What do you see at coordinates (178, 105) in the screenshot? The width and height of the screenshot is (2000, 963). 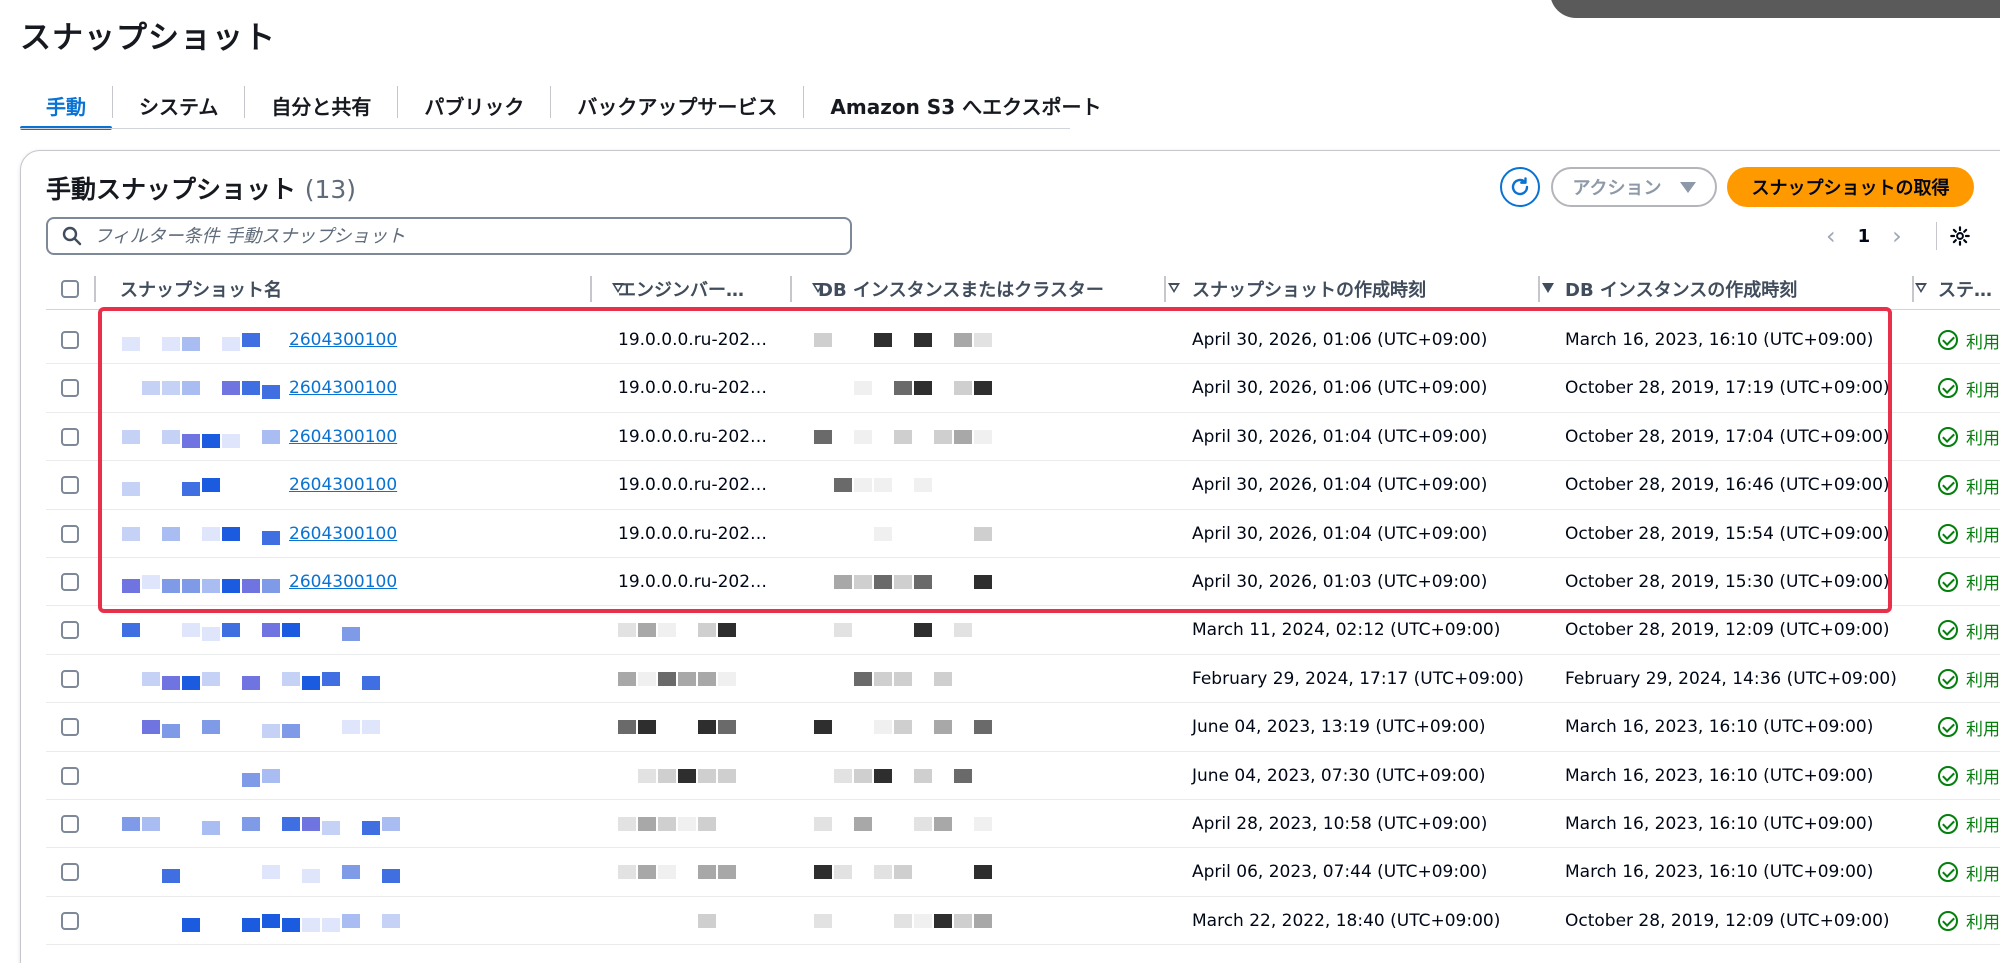 I see `tab-system: システム` at bounding box center [178, 105].